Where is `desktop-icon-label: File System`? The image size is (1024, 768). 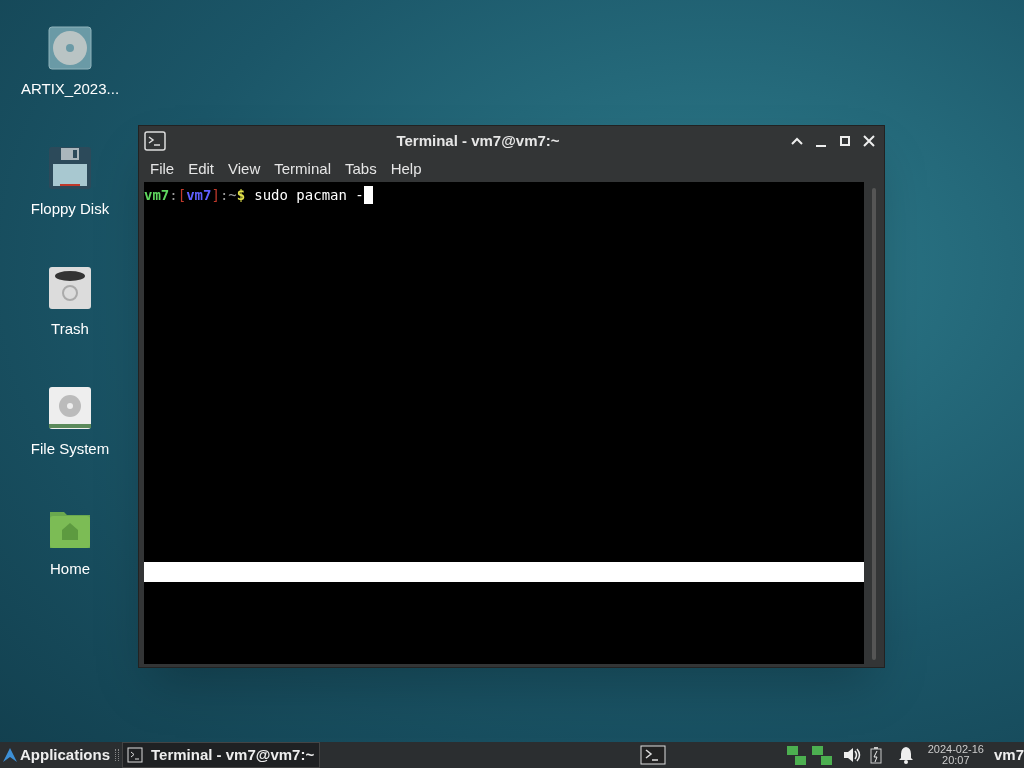
desktop-icon-label: File System is located at coordinates (70, 449).